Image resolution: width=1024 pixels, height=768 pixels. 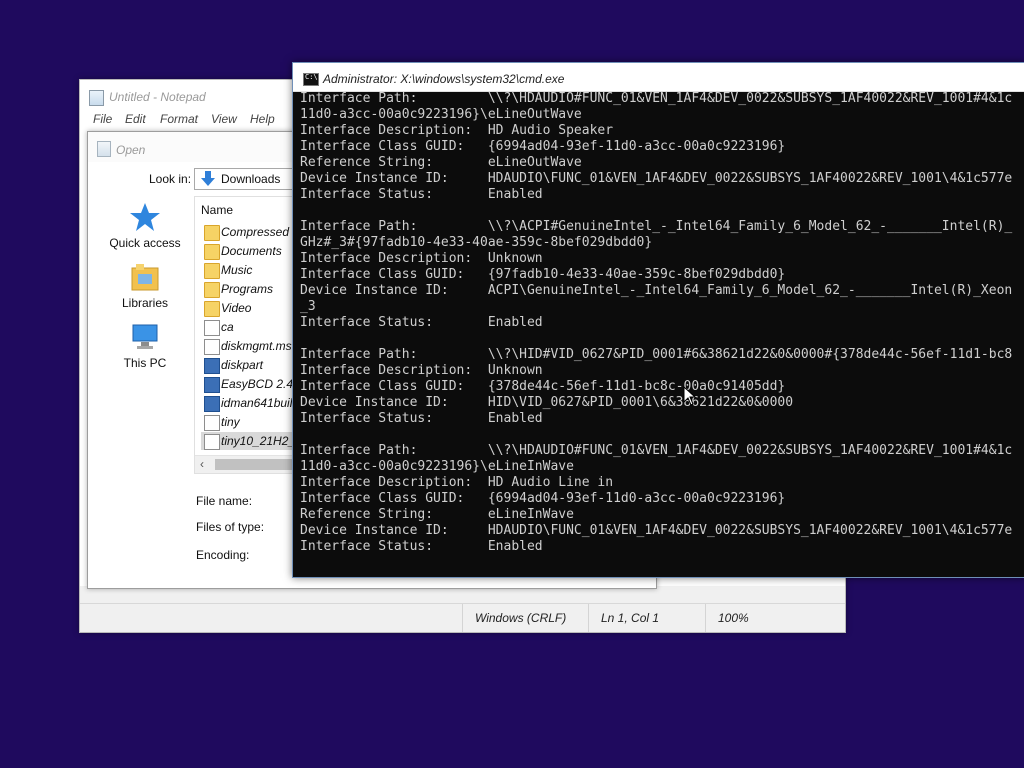 What do you see at coordinates (104, 149) in the screenshot?
I see `dialog-icon` at bounding box center [104, 149].